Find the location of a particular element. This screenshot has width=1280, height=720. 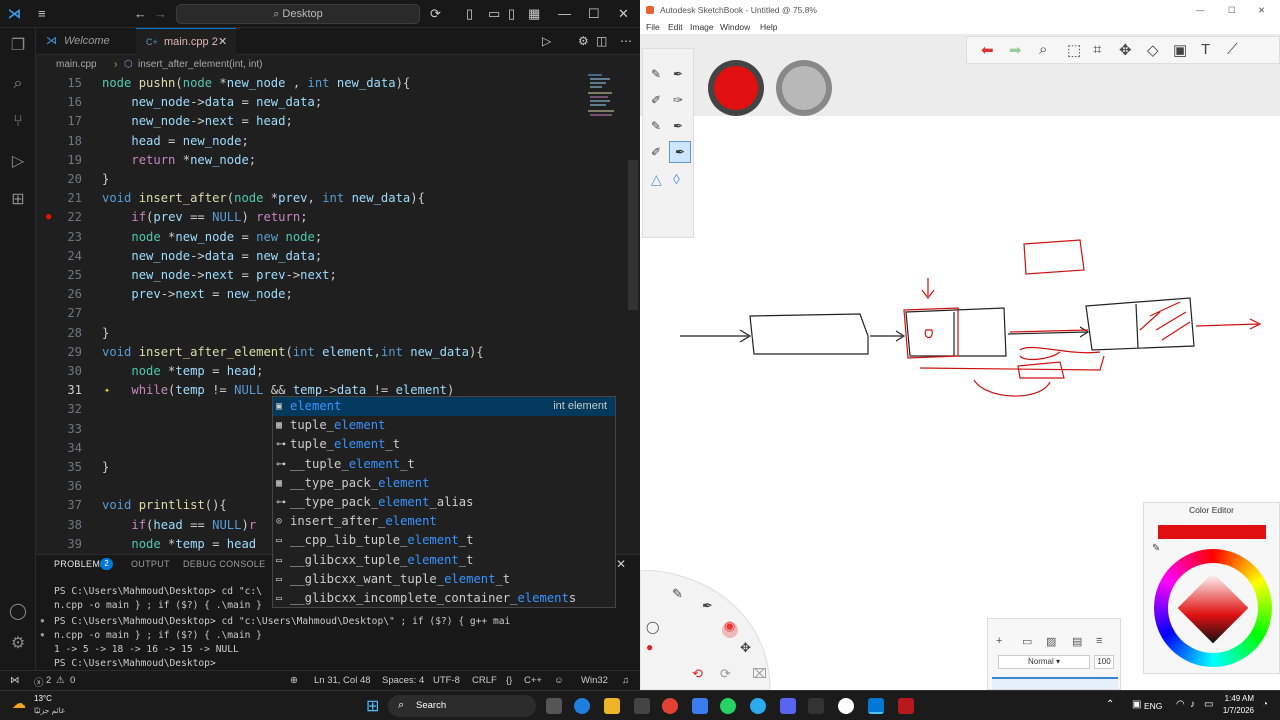

search-view-icon: ⌕ is located at coordinates (18, 84).